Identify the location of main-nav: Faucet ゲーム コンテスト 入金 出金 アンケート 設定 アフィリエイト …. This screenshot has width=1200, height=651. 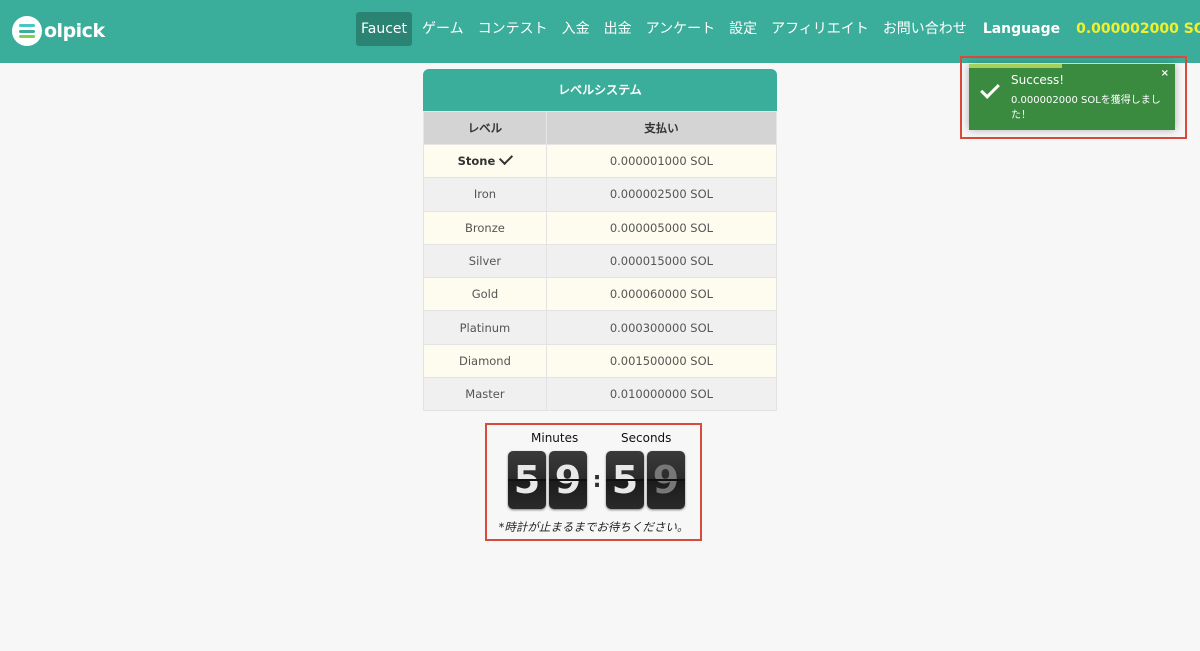
(778, 29).